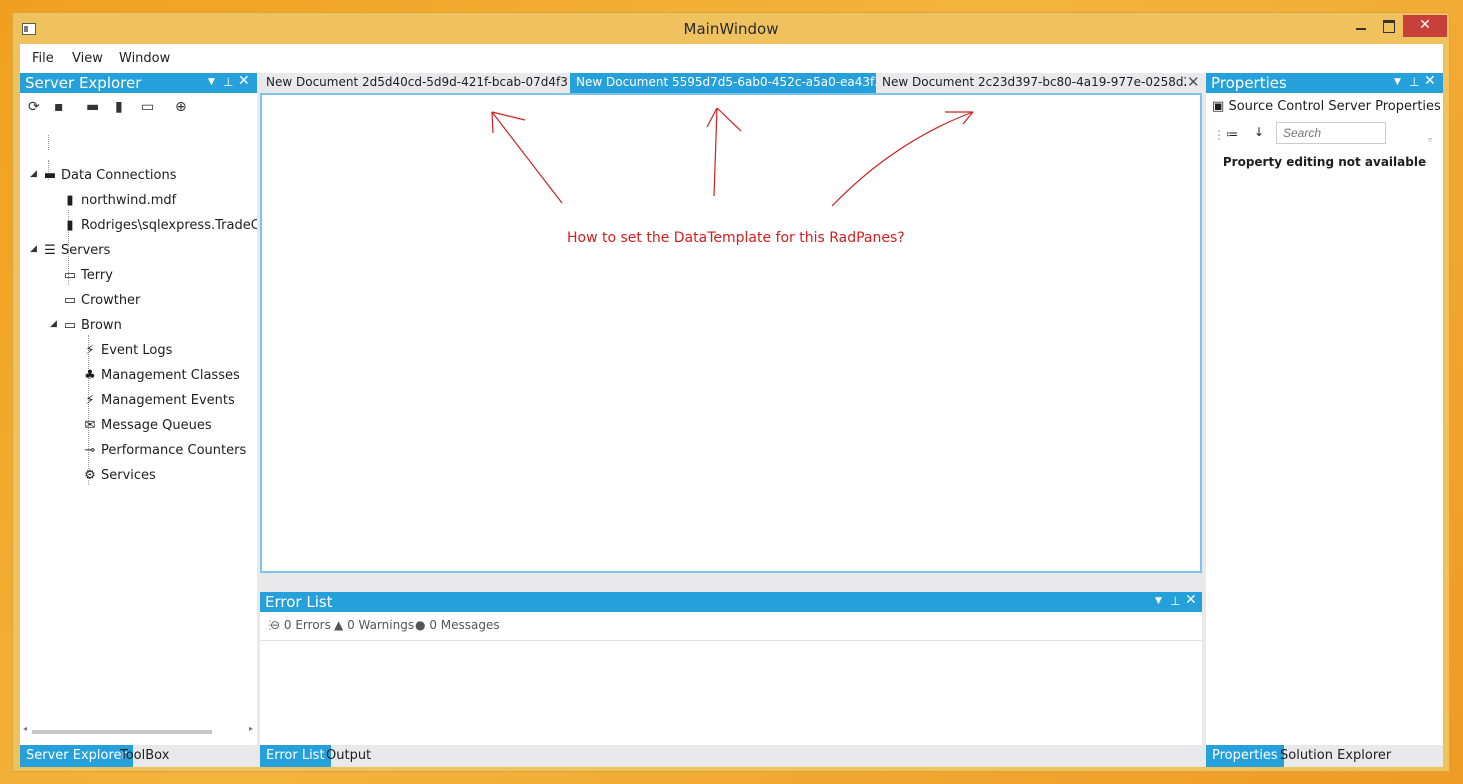 The image size is (1463, 784). I want to click on arrow-left, so click(527, 157).